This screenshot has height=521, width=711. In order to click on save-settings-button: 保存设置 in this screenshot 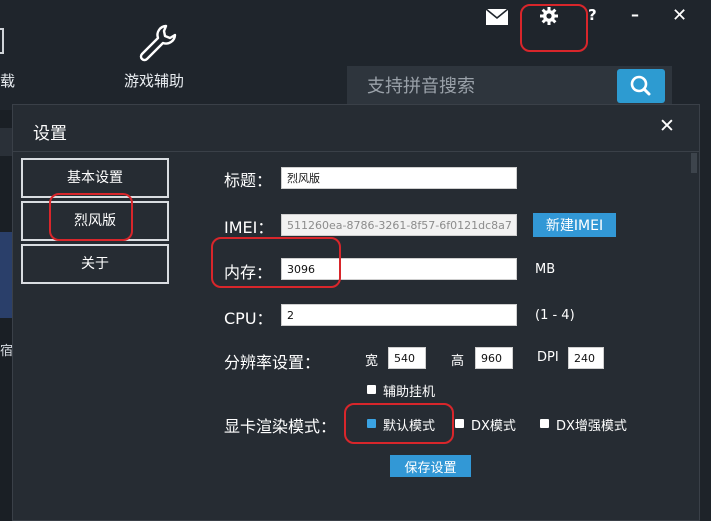, I will do `click(430, 466)`.